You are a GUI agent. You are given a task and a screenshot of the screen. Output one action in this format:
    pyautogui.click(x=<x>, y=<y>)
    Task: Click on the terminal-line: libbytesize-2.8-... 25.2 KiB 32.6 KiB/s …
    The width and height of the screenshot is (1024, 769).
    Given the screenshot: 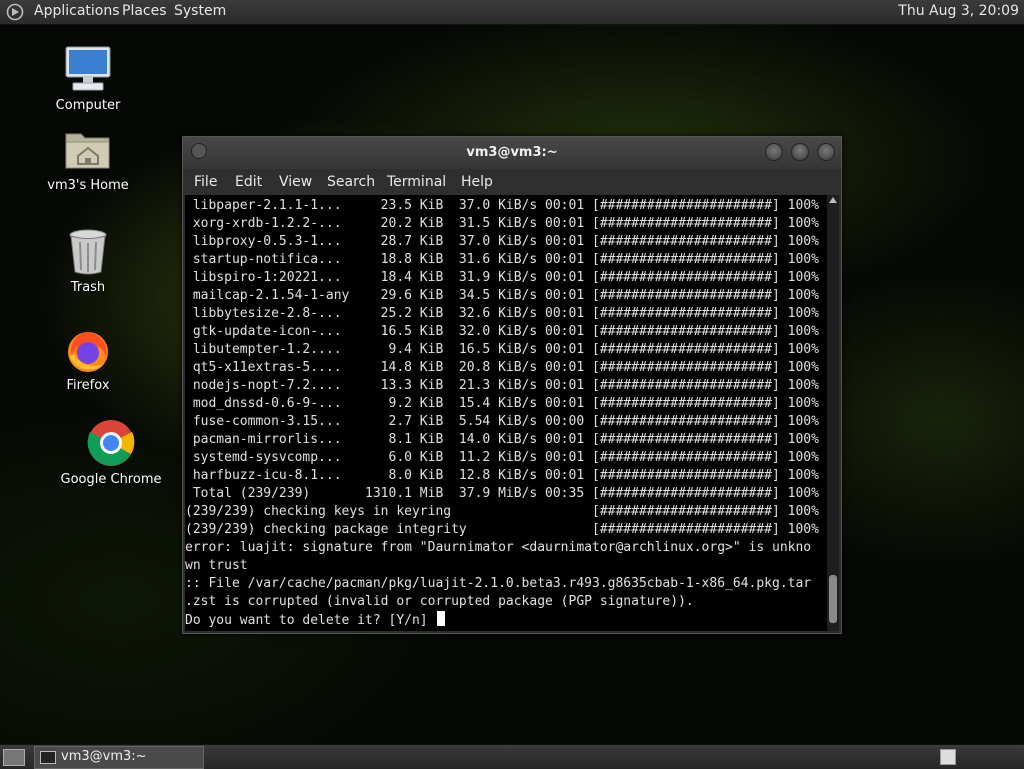 What is the action you would take?
    pyautogui.click(x=502, y=313)
    